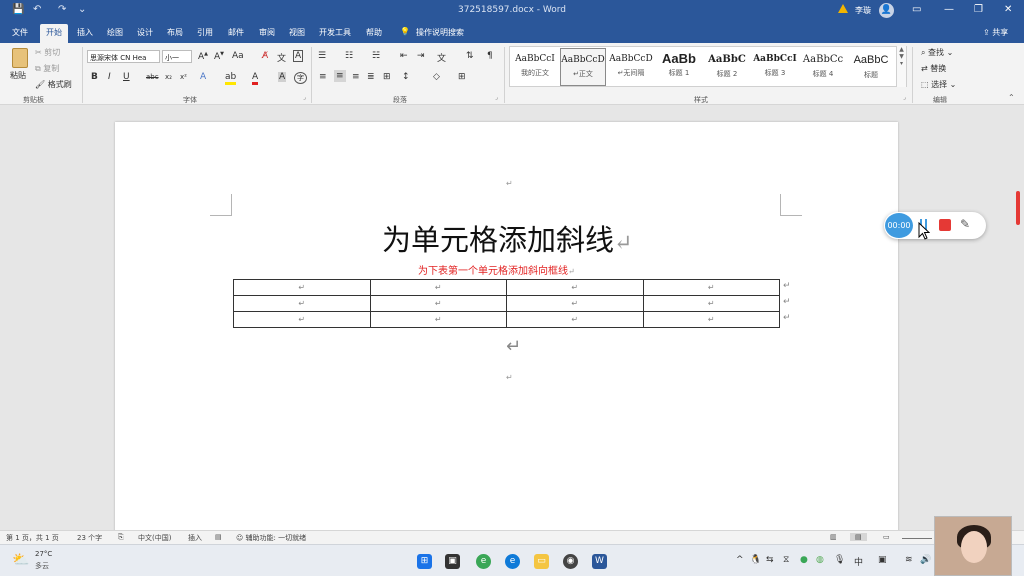 The width and height of the screenshot is (1024, 576). I want to click on style-heading-1: AaBb 标题 1, so click(679, 67).